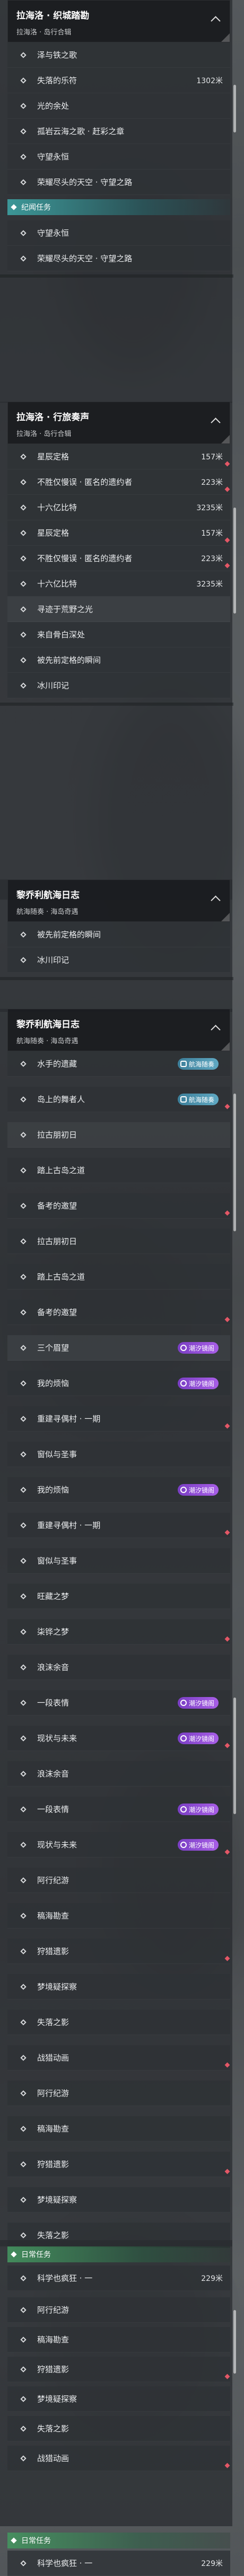 This screenshot has height=2576, width=244. Describe the element at coordinates (201, 1348) in the screenshot. I see `badge-label: 潮汐镜阁` at that location.